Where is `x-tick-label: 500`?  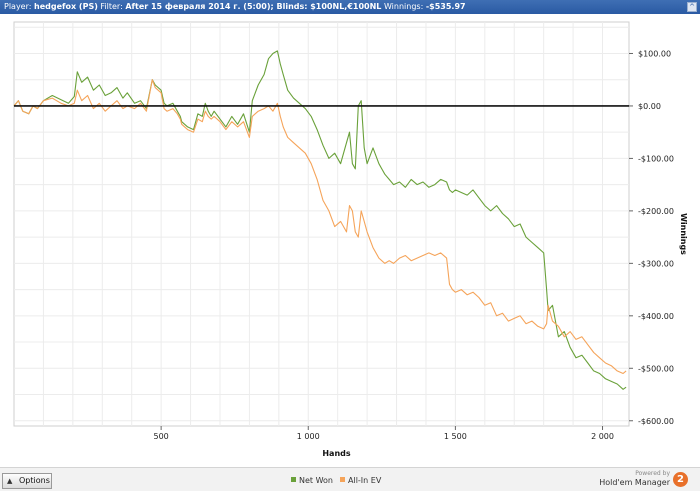 x-tick-label: 500 is located at coordinates (160, 436).